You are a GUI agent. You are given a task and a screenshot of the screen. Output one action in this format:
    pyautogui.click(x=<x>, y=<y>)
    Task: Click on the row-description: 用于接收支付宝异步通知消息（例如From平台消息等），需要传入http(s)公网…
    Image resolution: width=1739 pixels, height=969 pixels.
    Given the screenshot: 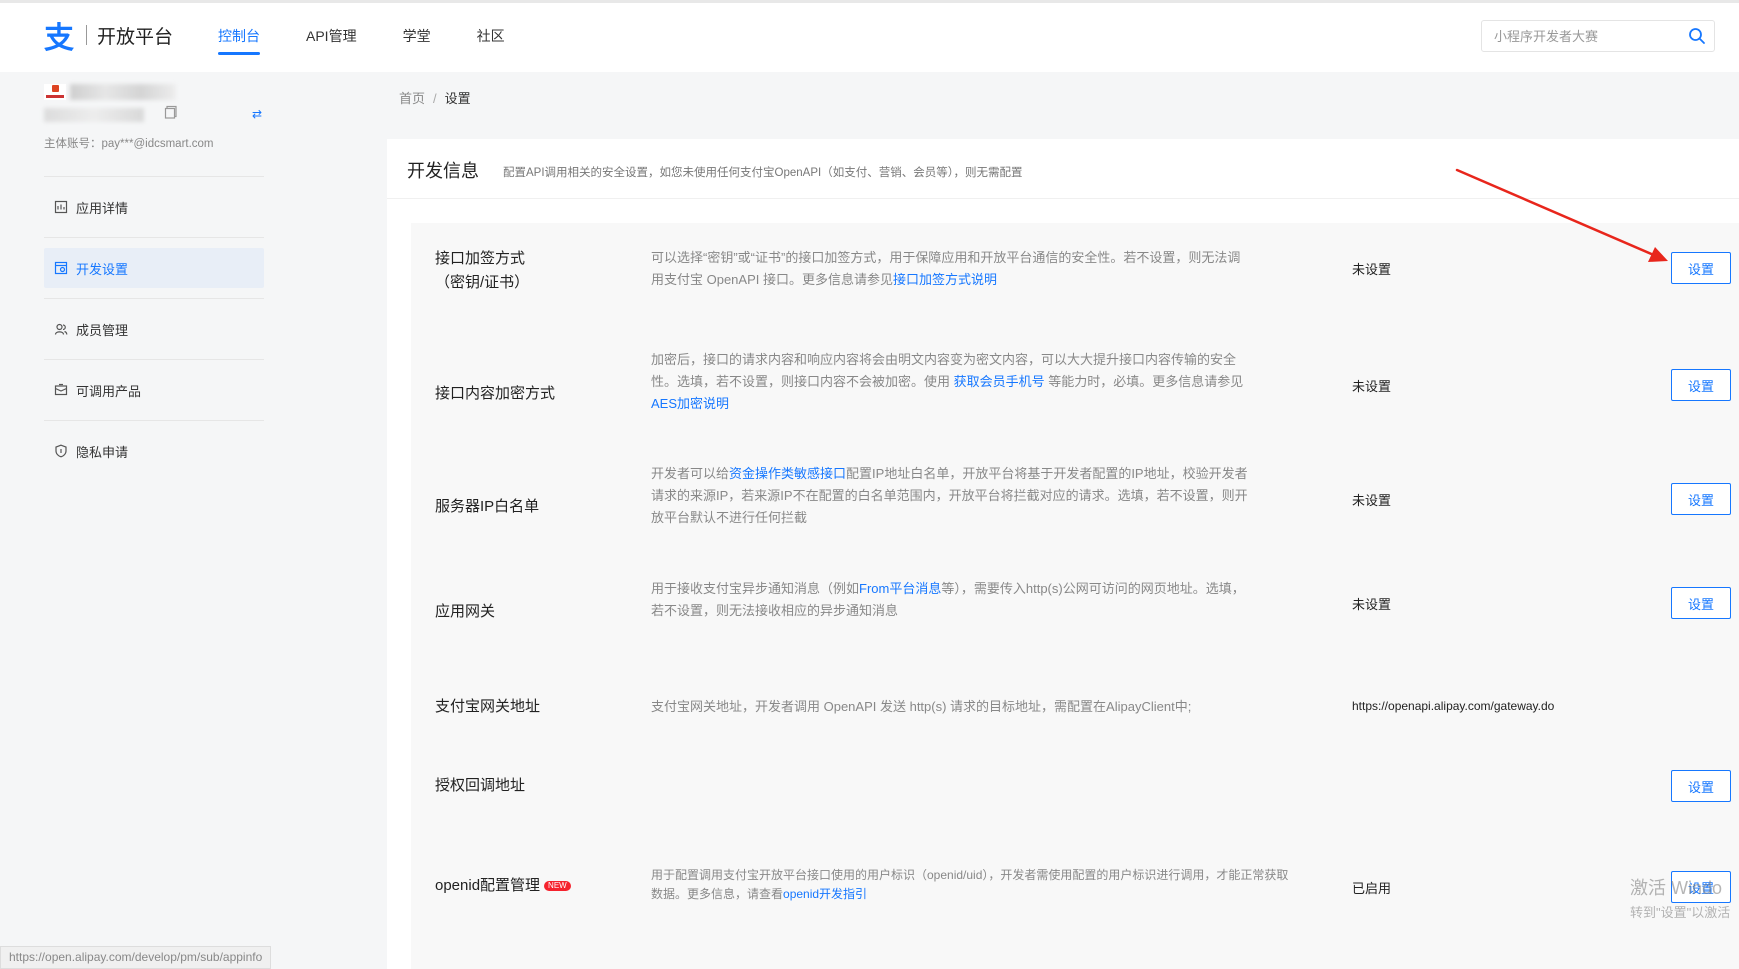 What is the action you would take?
    pyautogui.click(x=971, y=600)
    